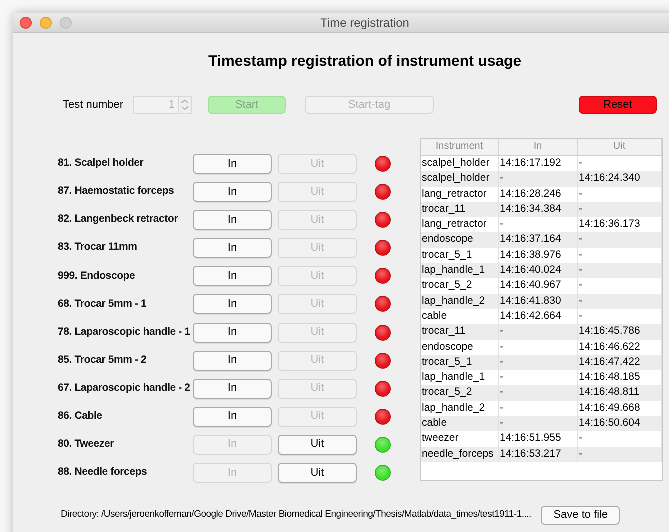 Image resolution: width=669 pixels, height=532 pixels. I want to click on save-to-file-button: Save to file, so click(580, 516).